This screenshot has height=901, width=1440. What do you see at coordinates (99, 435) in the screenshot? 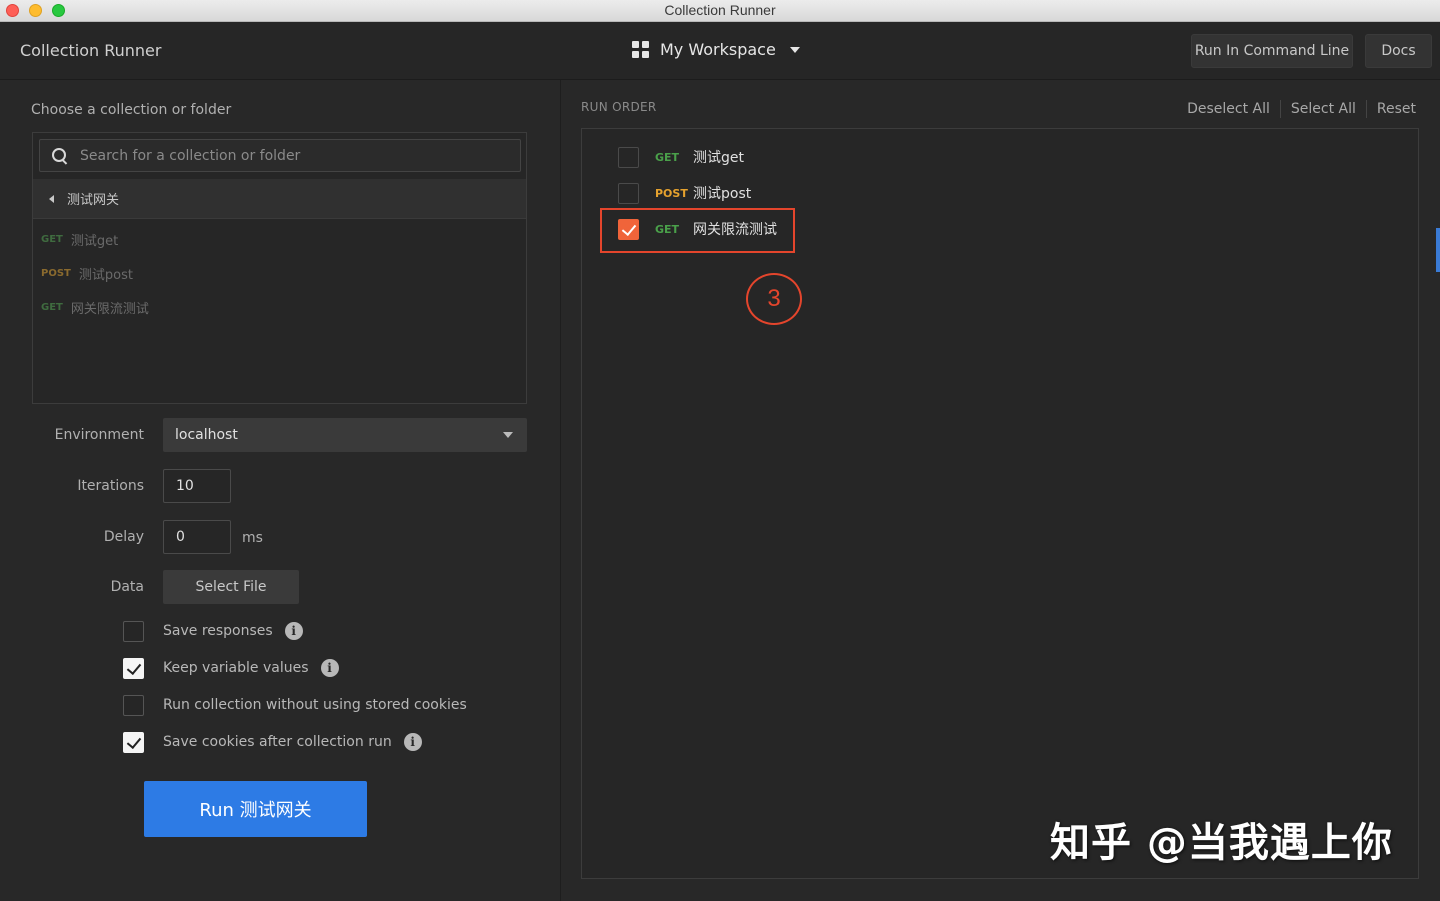
I see `environment-label: Environment` at bounding box center [99, 435].